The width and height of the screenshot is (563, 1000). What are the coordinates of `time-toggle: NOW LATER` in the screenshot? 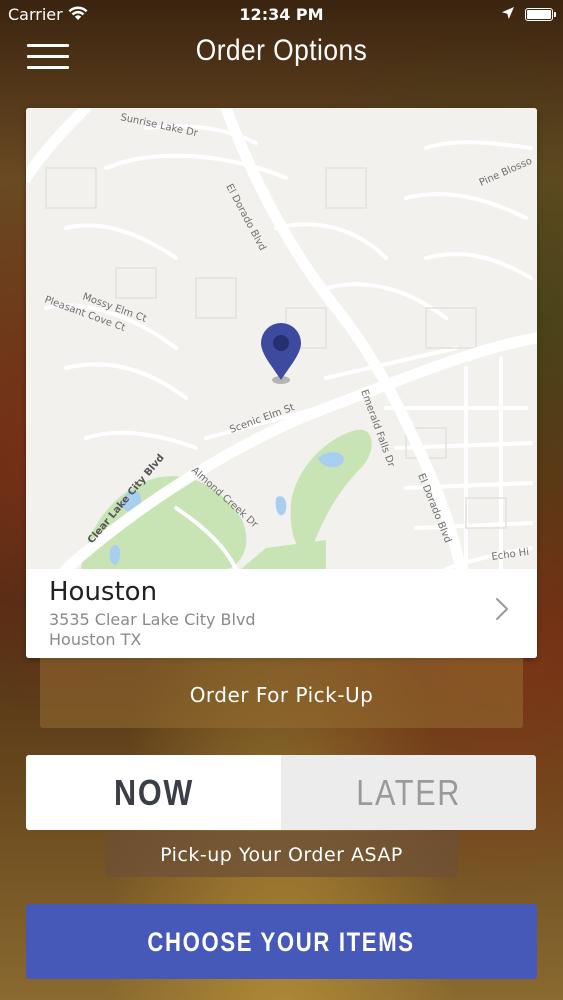 It's located at (281, 792).